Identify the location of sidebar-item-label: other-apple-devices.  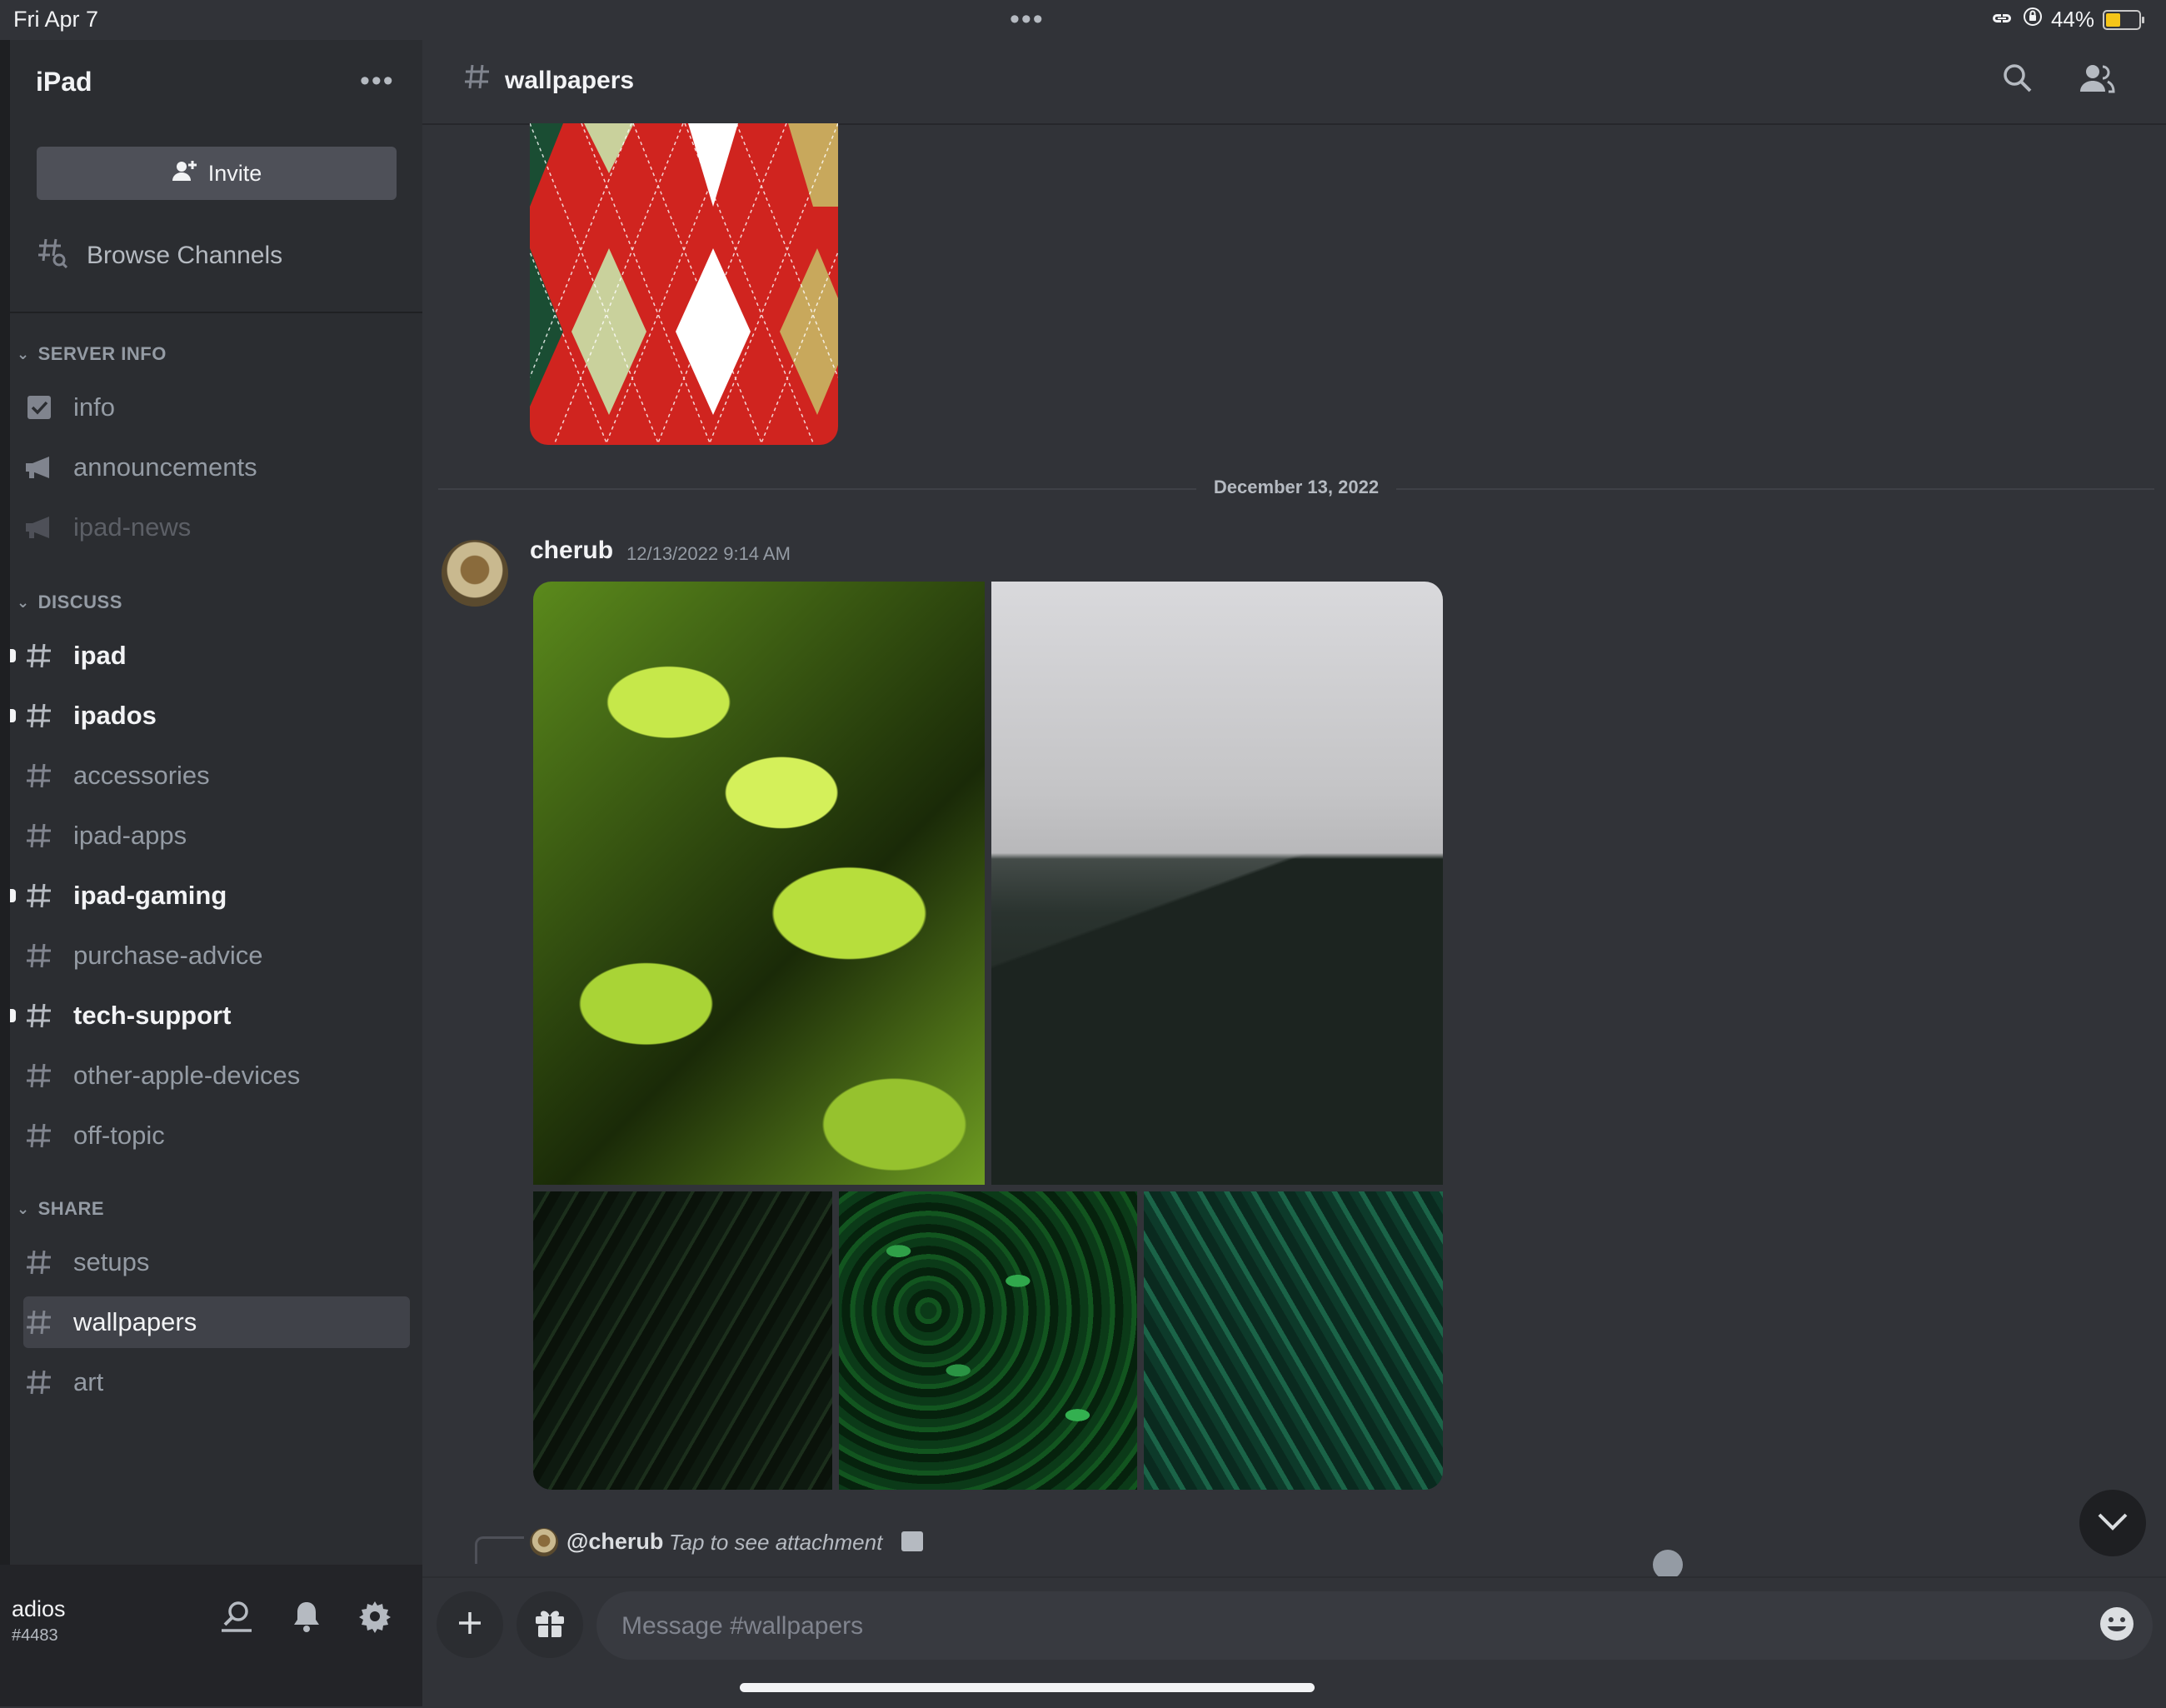
(187, 1075).